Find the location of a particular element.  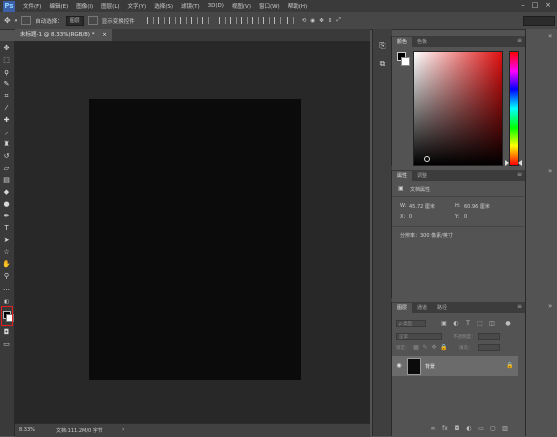

gradient-tool-icon: ▤ is located at coordinates (6, 180).